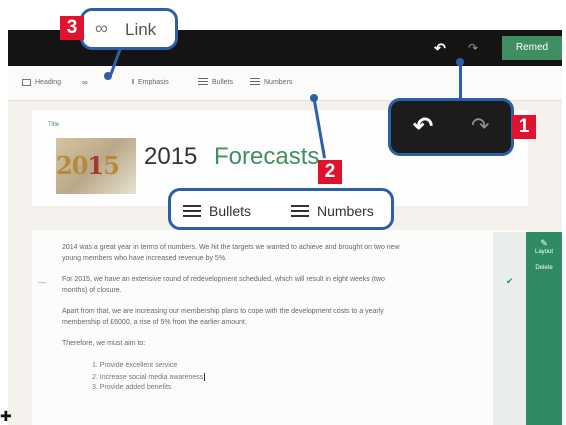 The image size is (566, 425). I want to click on title-text-year: 2015, so click(170, 157).